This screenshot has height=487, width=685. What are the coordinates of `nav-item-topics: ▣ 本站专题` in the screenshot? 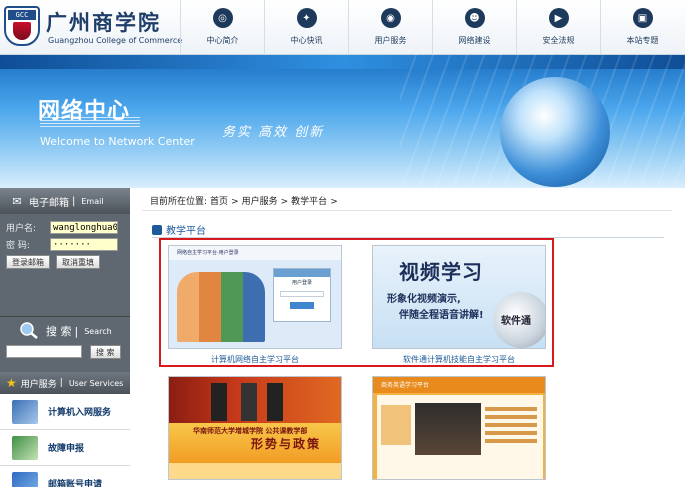 It's located at (642, 27).